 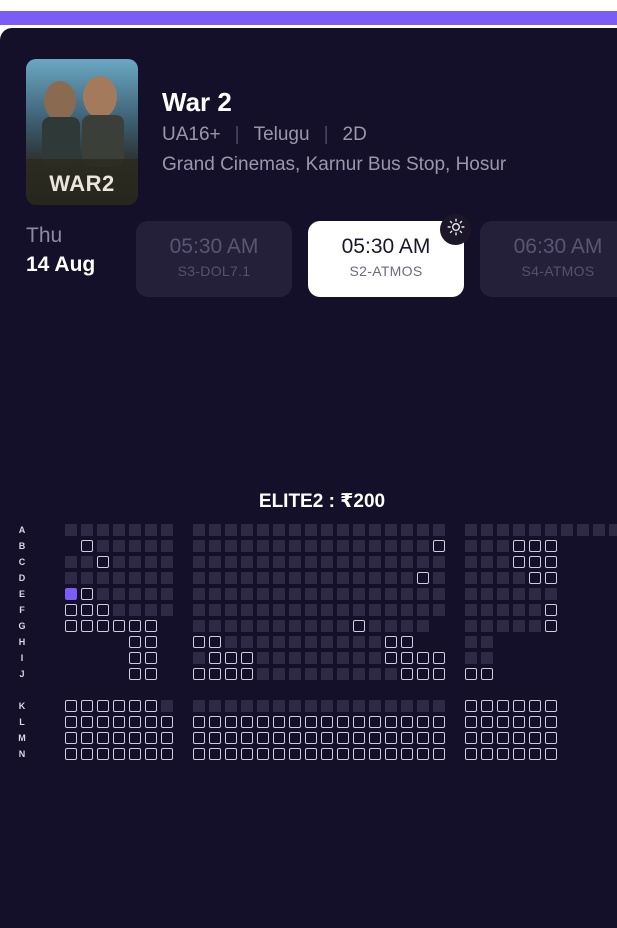 What do you see at coordinates (548, 259) in the screenshot?
I see `showtime-option: 06:30 AM S4-ATMOS` at bounding box center [548, 259].